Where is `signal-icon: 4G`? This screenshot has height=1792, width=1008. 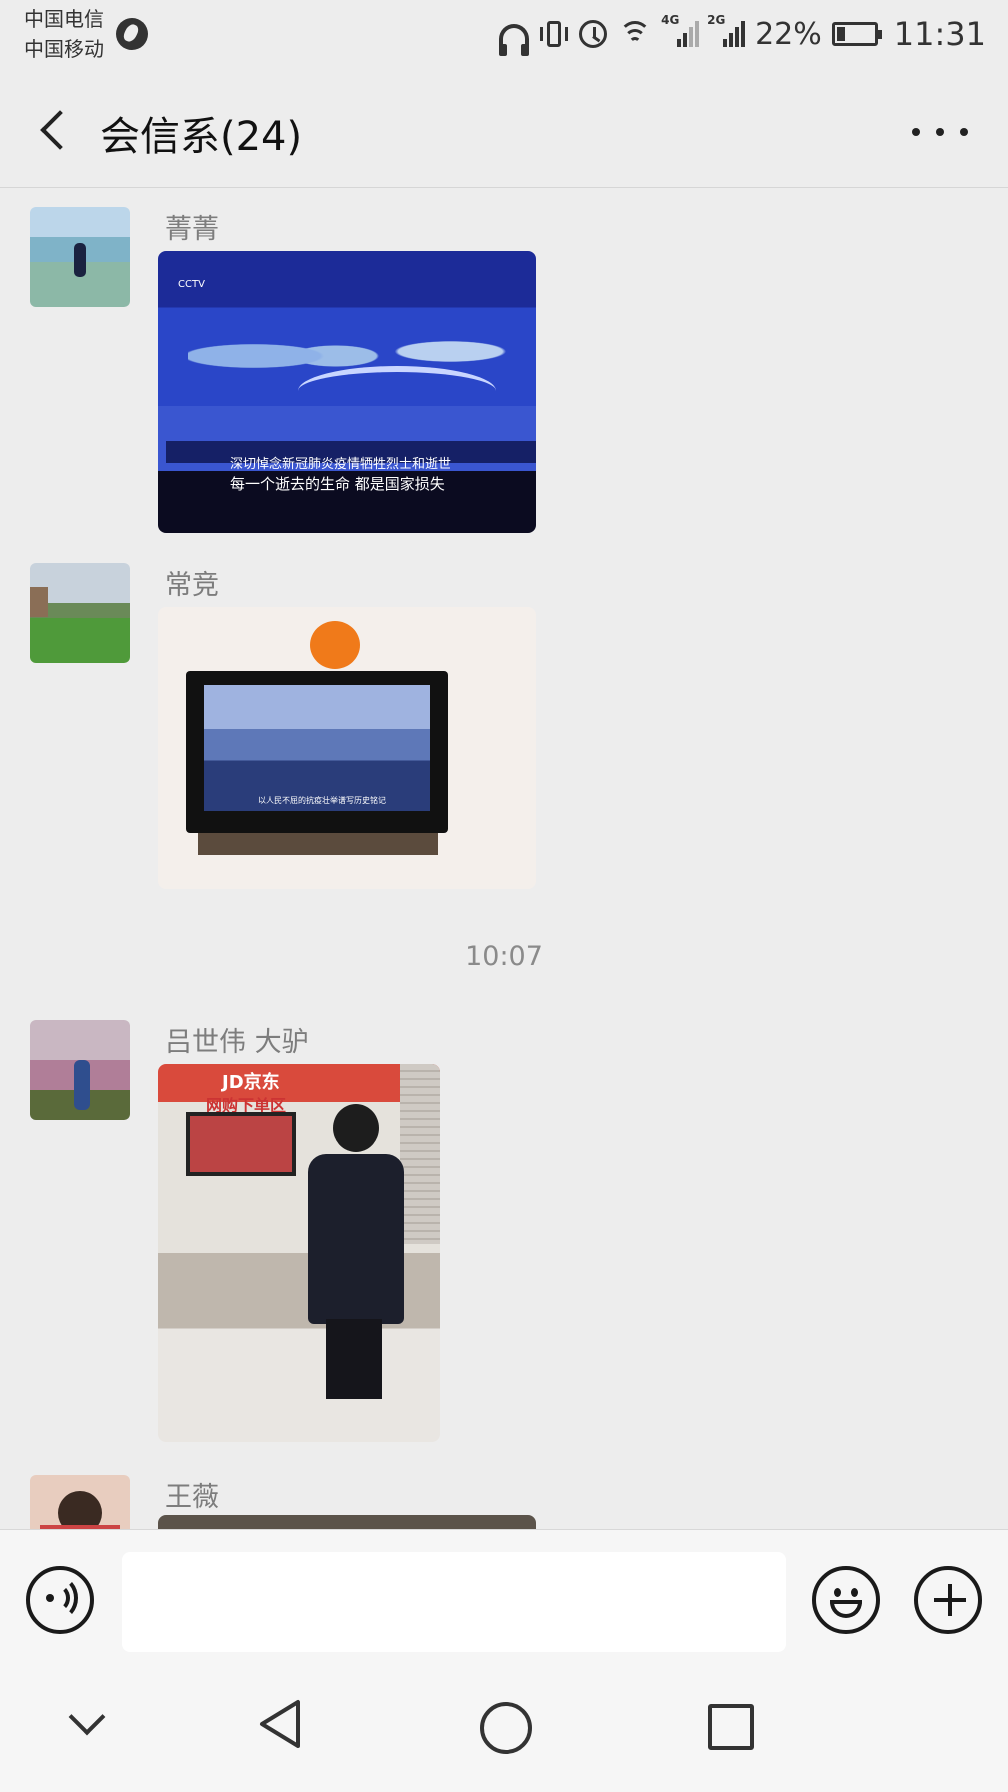
signal-icon: 4G is located at coordinates (680, 30).